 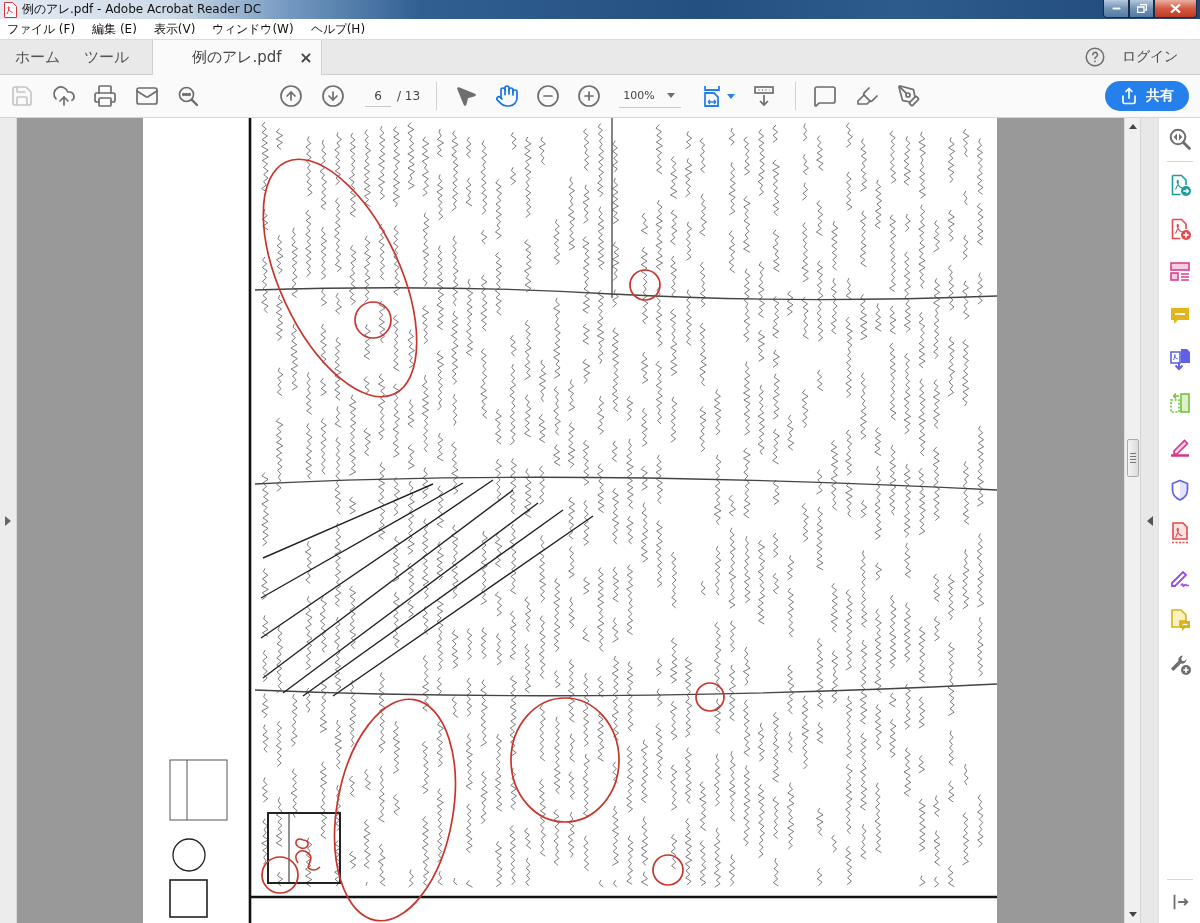 What do you see at coordinates (650, 96) in the screenshot?
I see `zoom-level-dropdown: 100%` at bounding box center [650, 96].